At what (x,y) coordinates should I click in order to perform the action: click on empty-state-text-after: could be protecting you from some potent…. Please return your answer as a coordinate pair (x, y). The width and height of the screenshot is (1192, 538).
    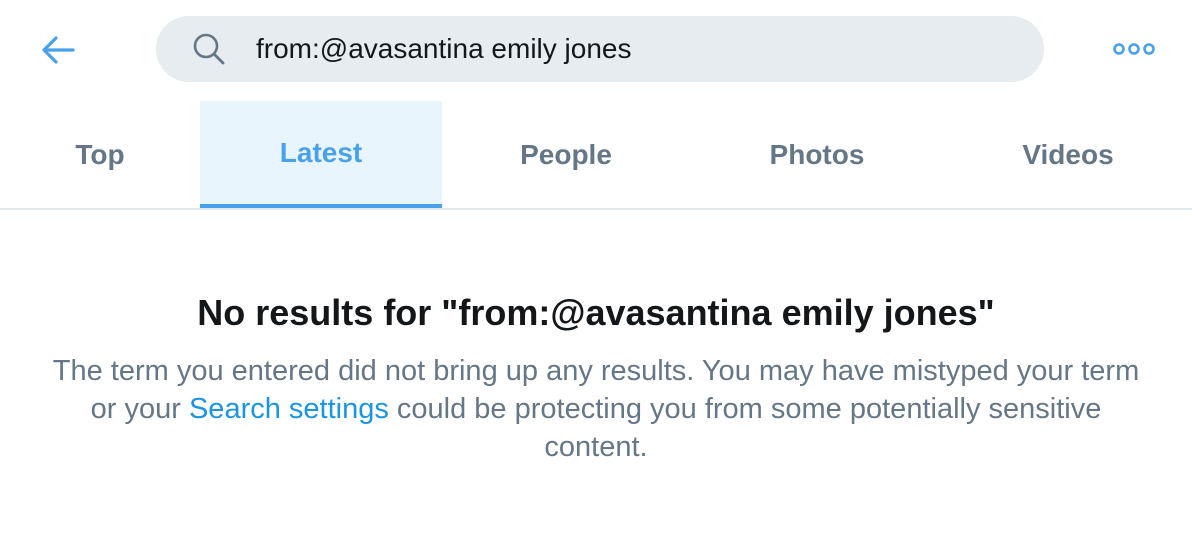
    Looking at the image, I should click on (745, 428).